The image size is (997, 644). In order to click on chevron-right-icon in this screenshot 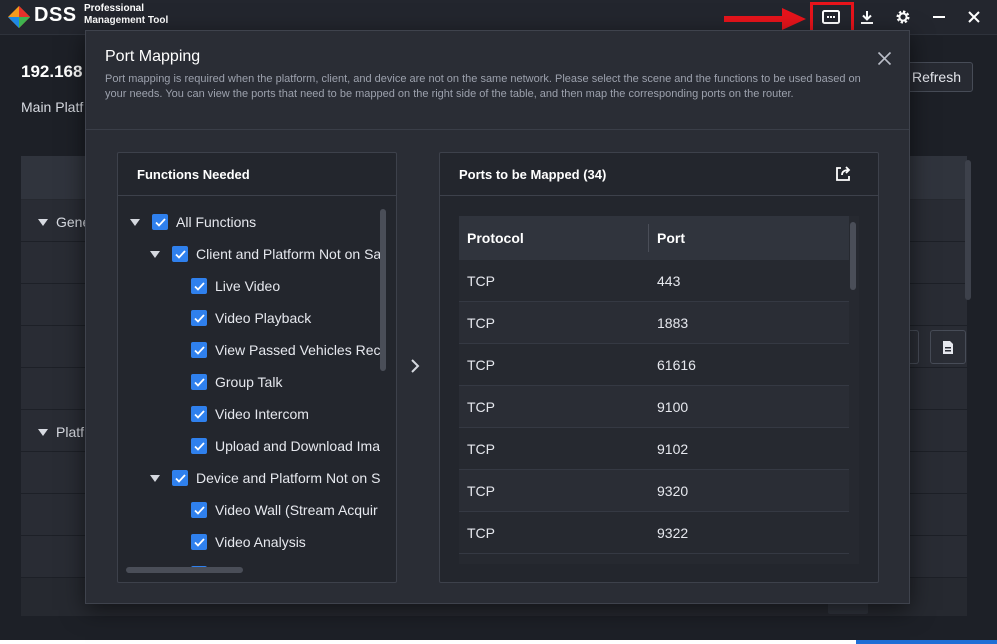, I will do `click(415, 366)`.